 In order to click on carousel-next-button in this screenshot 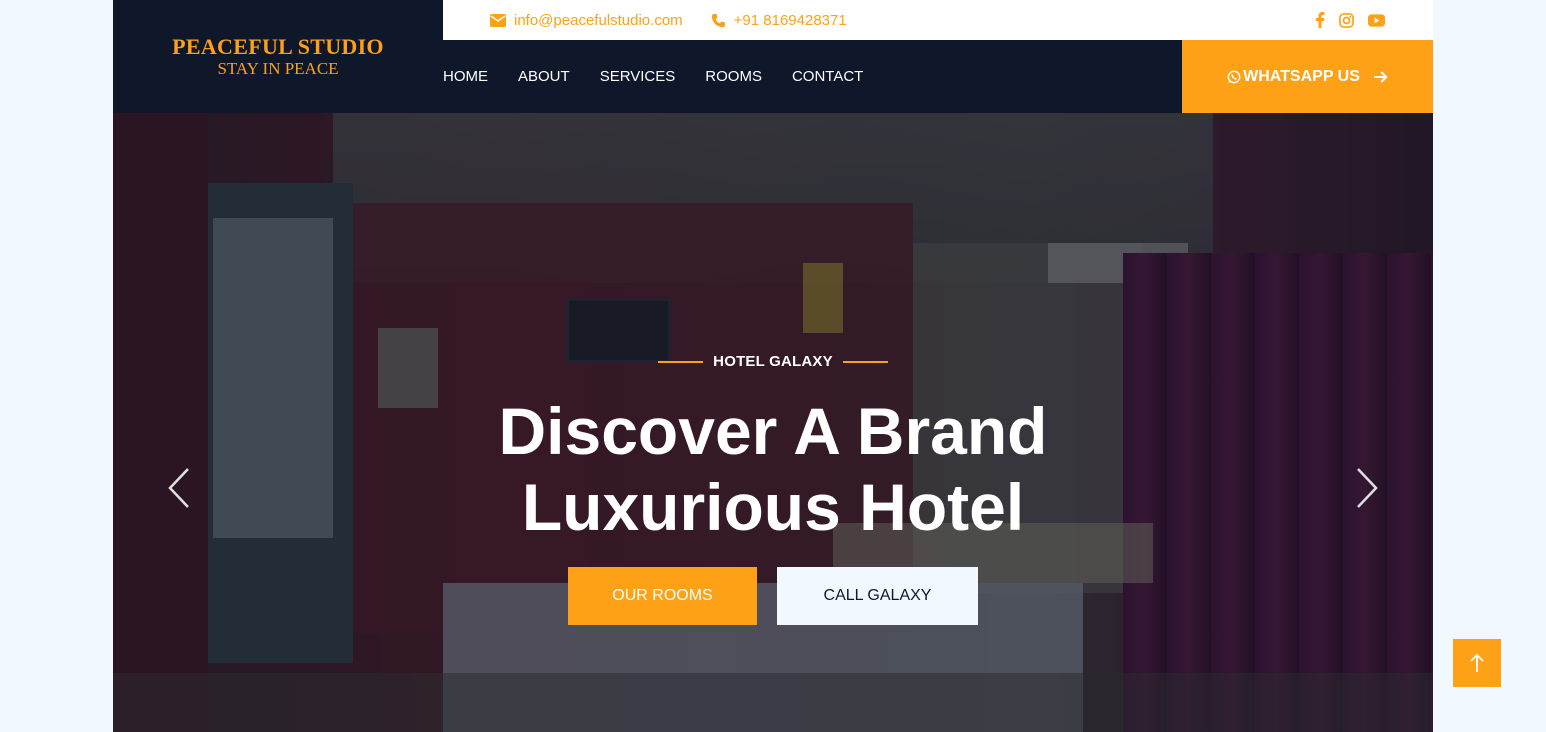, I will do `click(1367, 488)`.